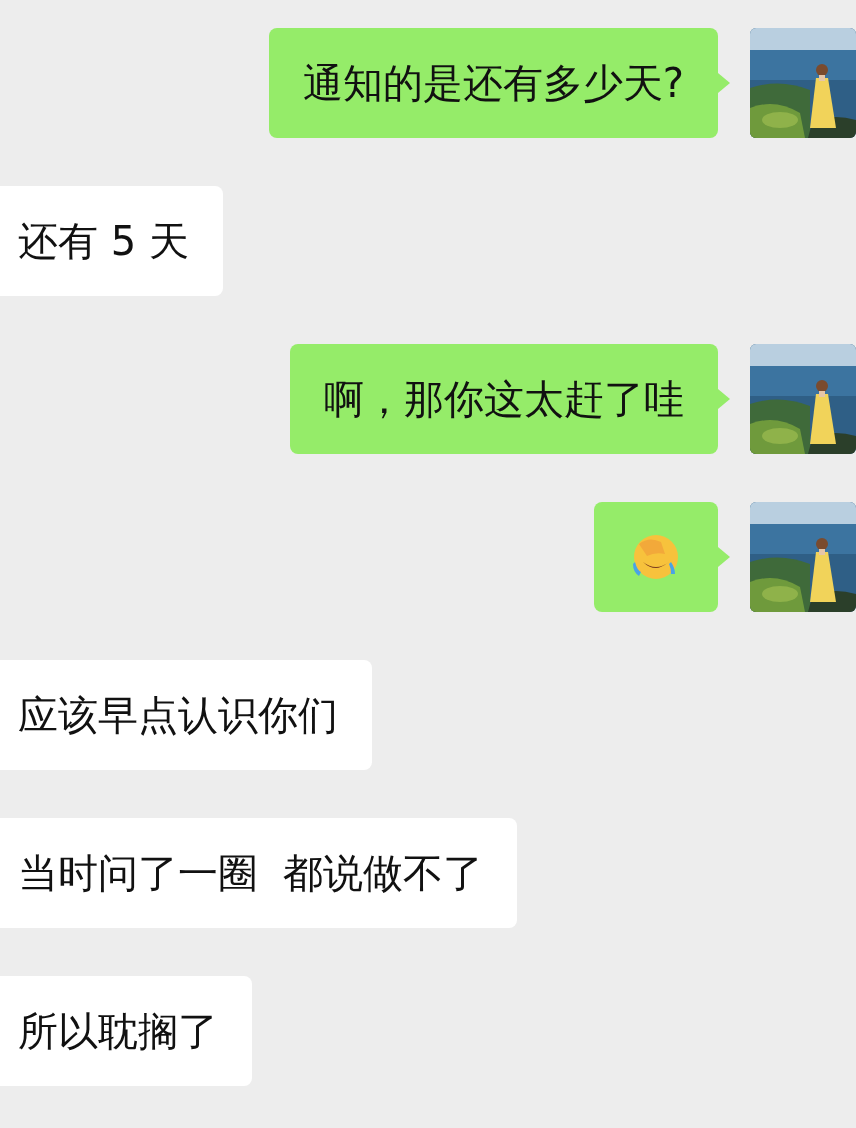  Describe the element at coordinates (111, 241) in the screenshot. I see `message-bubble: 还有 5 天` at that location.